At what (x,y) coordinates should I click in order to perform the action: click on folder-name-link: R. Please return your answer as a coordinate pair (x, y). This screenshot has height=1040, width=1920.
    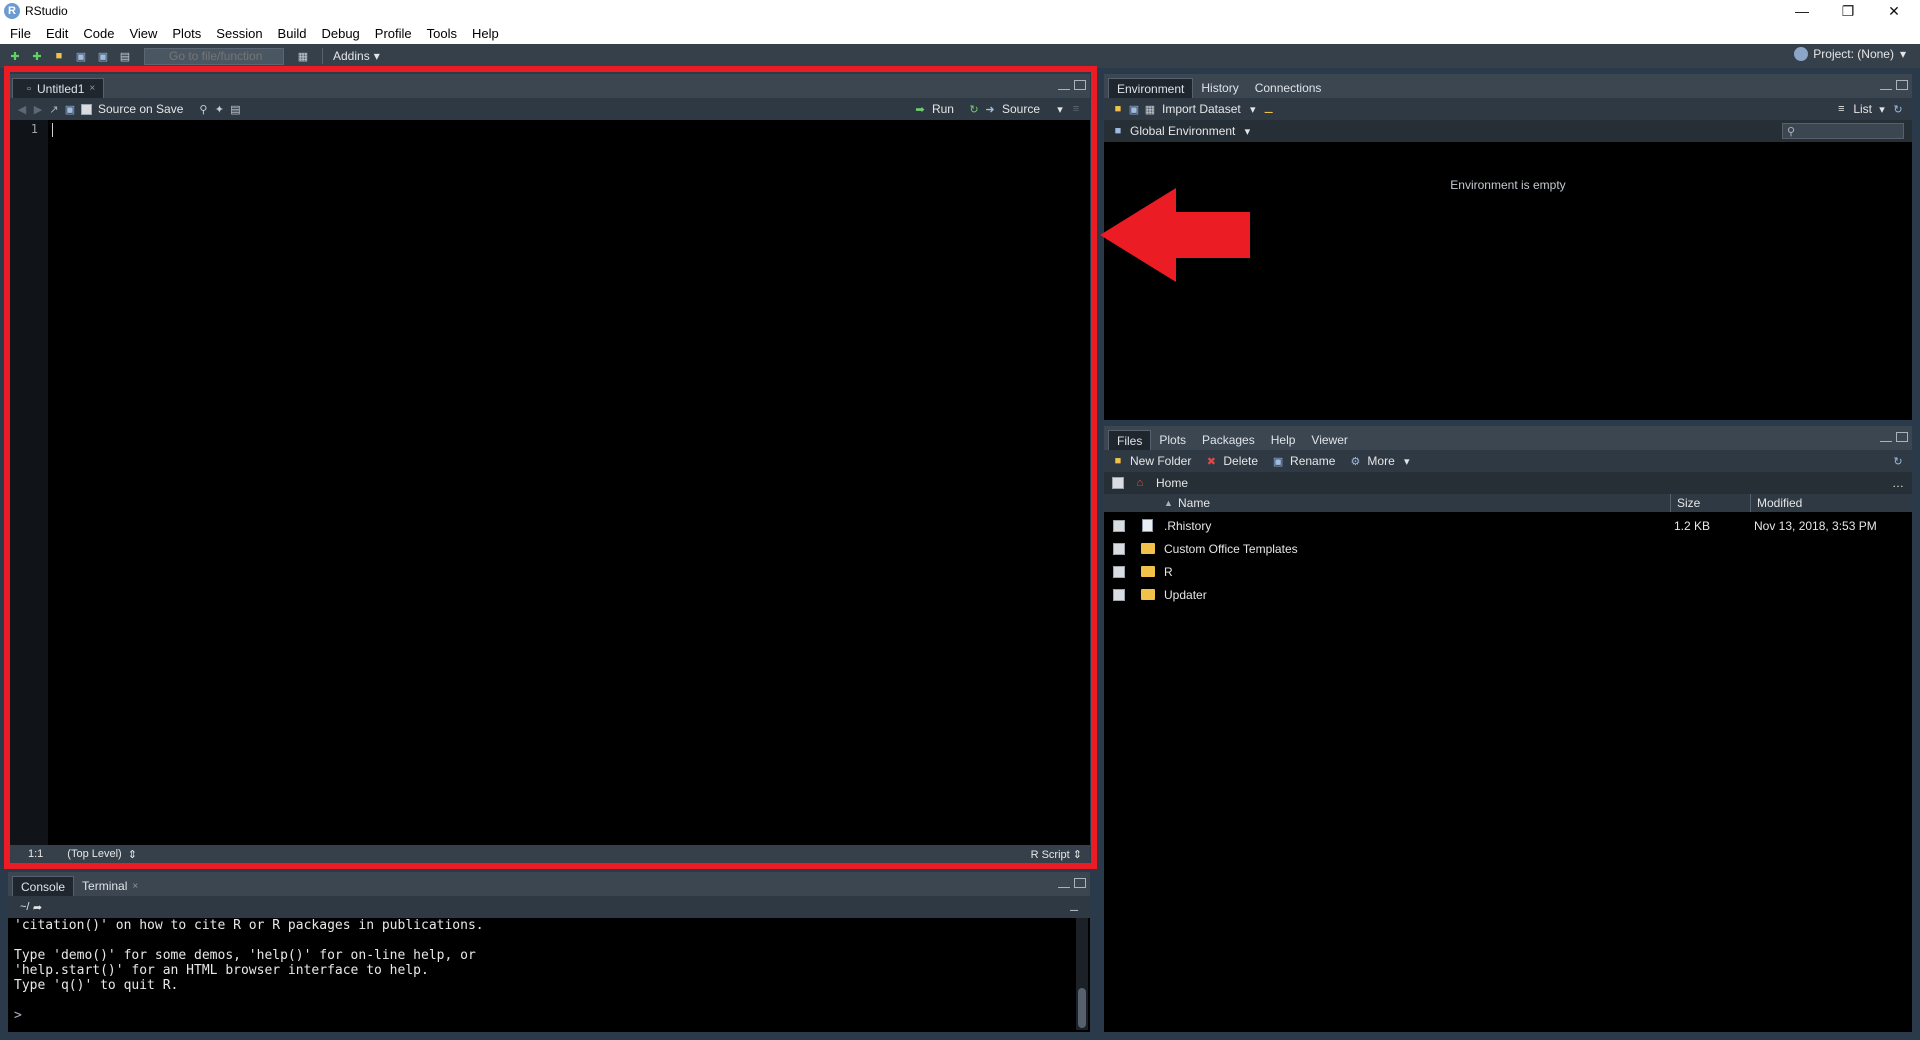
    Looking at the image, I should click on (1168, 572).